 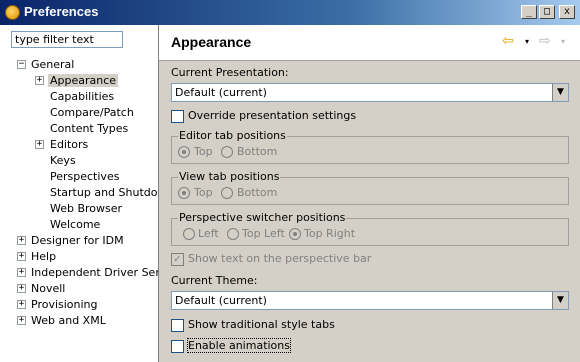 I want to click on page-header: Appearance ⇦ ▾ ⇨ ▾, so click(x=369, y=43).